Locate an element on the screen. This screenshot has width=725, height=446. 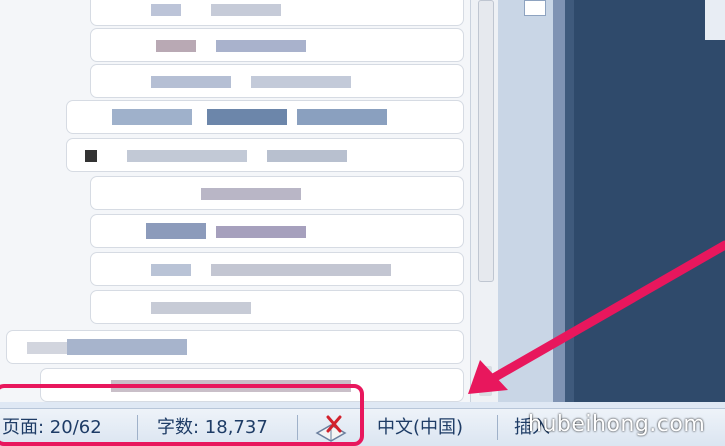
annotation-arrow is located at coordinates (596, 317).